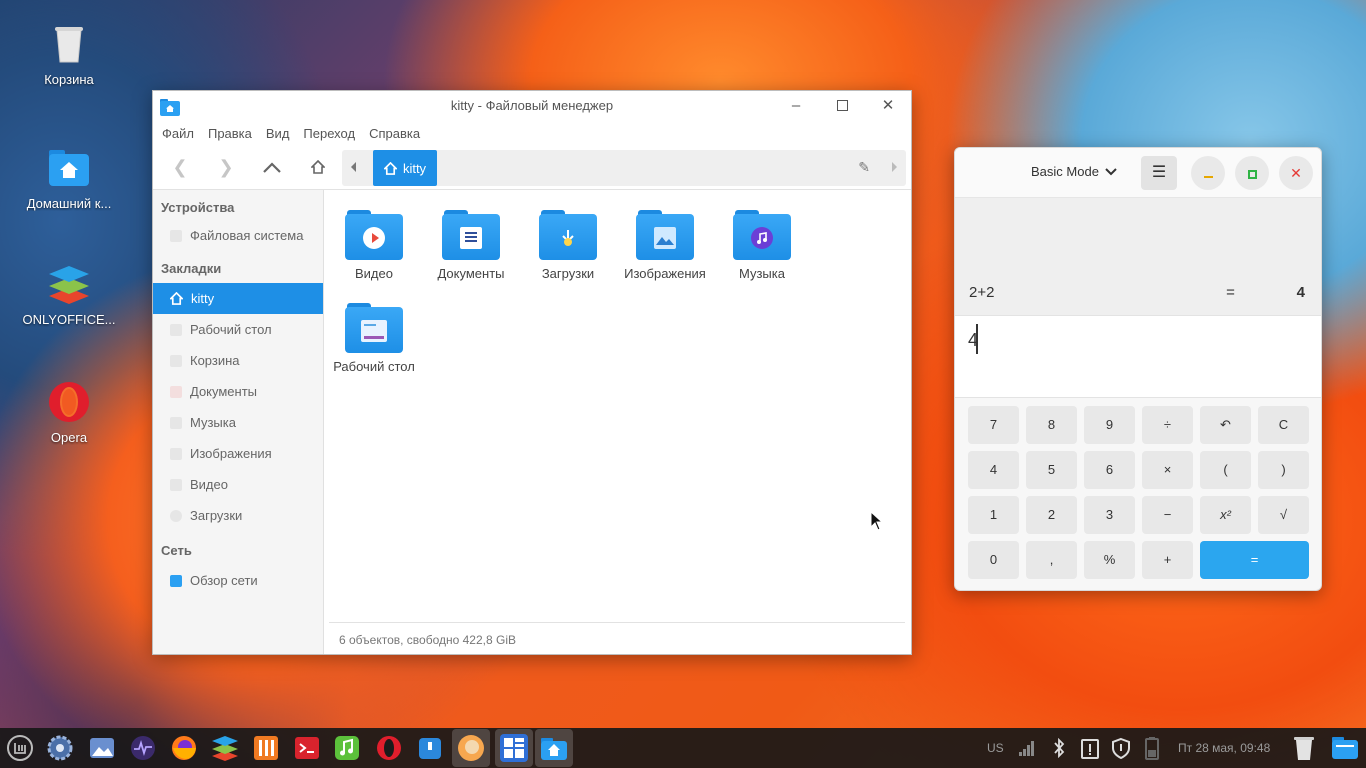  What do you see at coordinates (318, 167) in the screenshot?
I see `home-button` at bounding box center [318, 167].